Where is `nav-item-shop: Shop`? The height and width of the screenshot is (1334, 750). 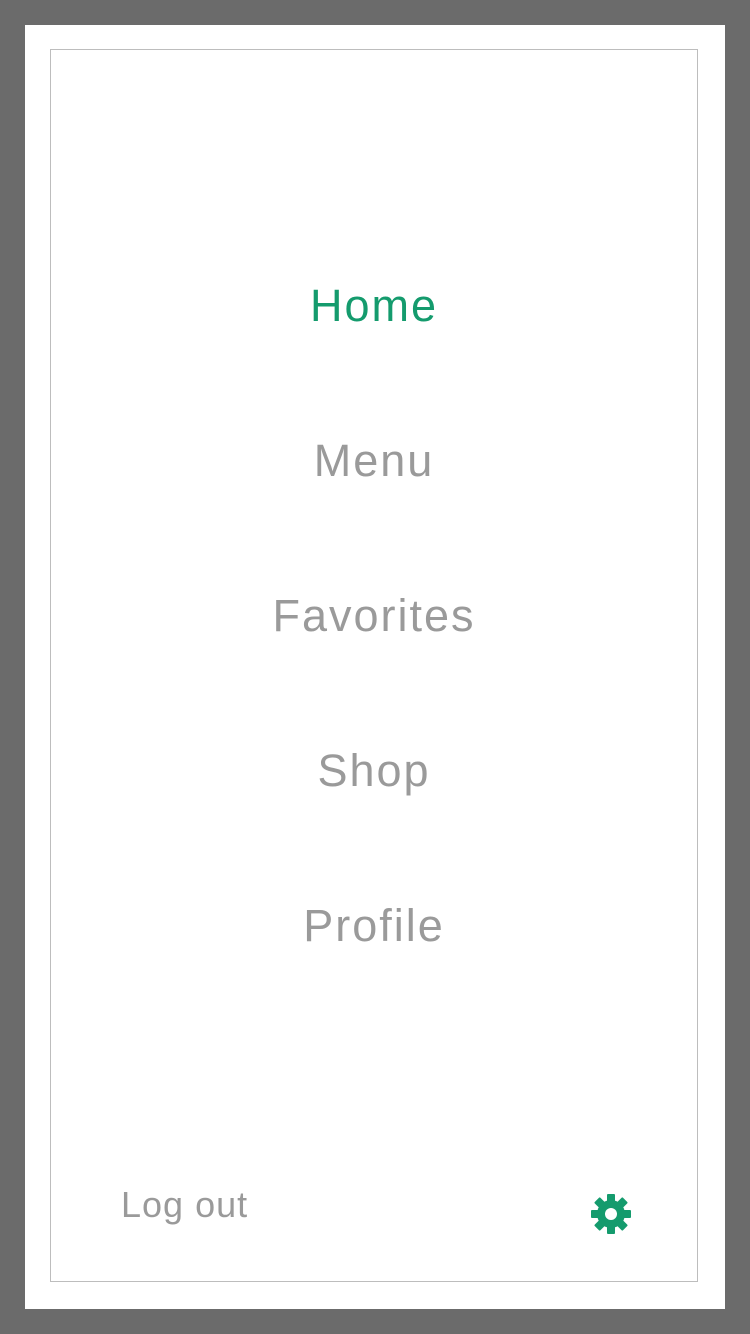
nav-item-shop: Shop is located at coordinates (374, 771).